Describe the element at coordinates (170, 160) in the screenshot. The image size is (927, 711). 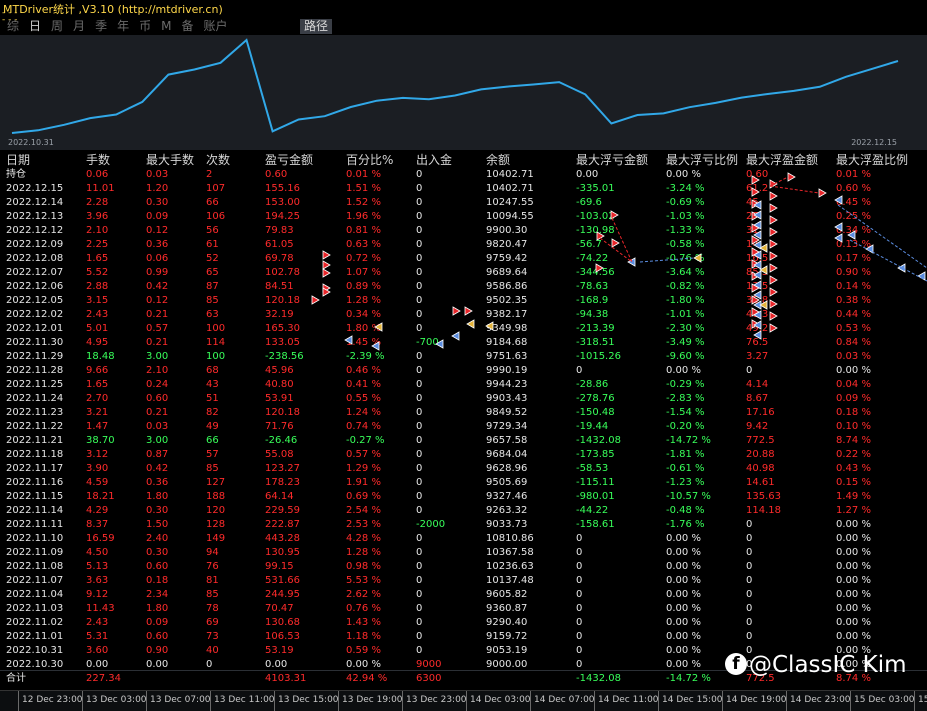
I see `column-header: 最大手数` at that location.